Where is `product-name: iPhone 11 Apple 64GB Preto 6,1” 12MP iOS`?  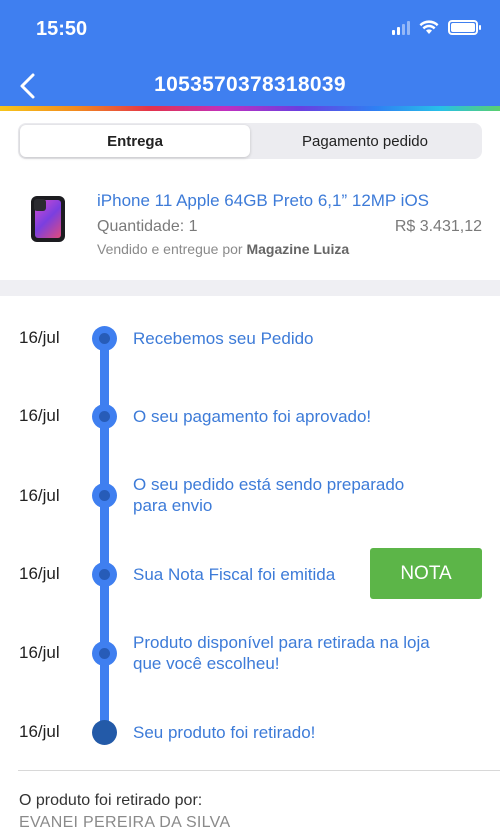 product-name: iPhone 11 Apple 64GB Preto 6,1” 12MP iOS is located at coordinates (263, 201).